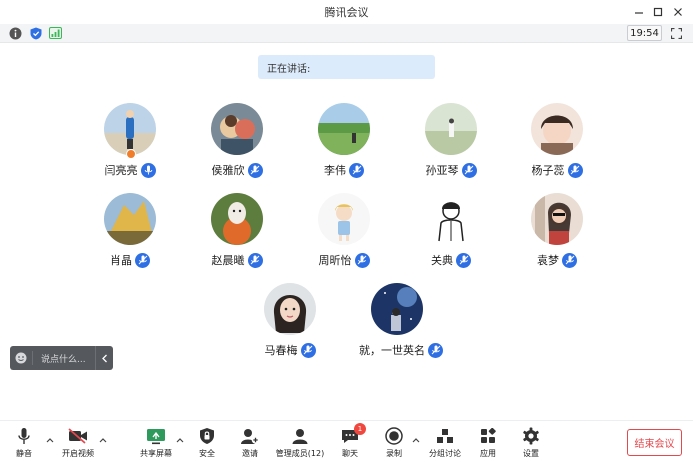 The width and height of the screenshot is (693, 462). What do you see at coordinates (488, 436) in the screenshot?
I see `apps-grid-icon` at bounding box center [488, 436].